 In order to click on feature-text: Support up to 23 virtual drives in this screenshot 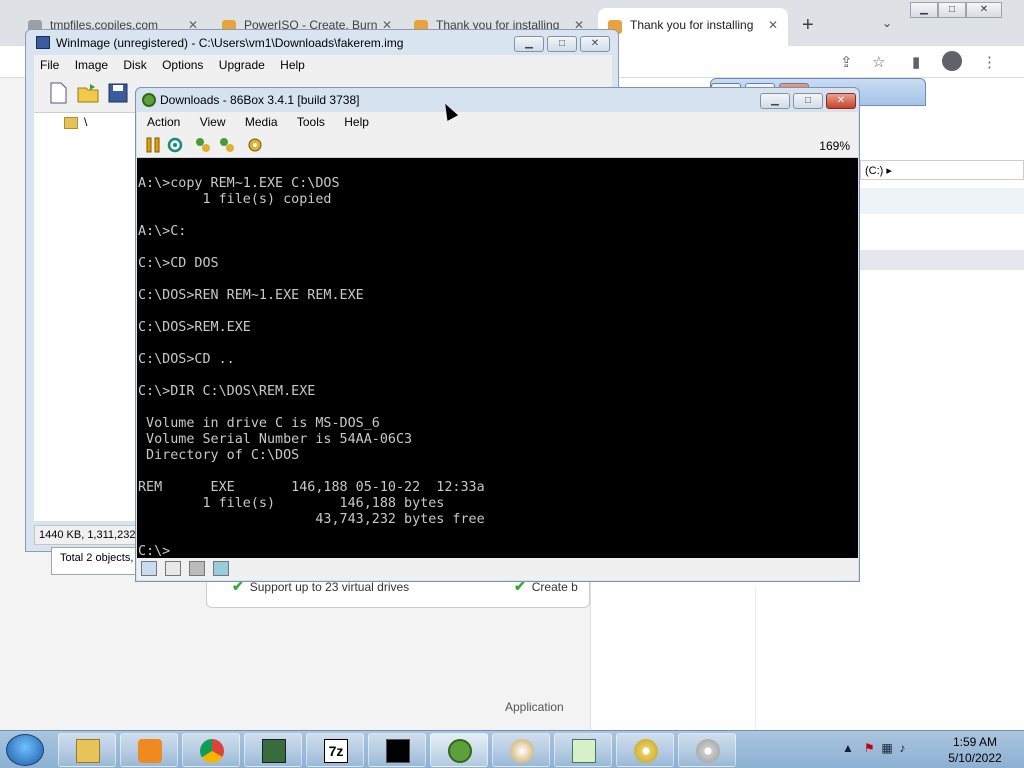, I will do `click(329, 587)`.